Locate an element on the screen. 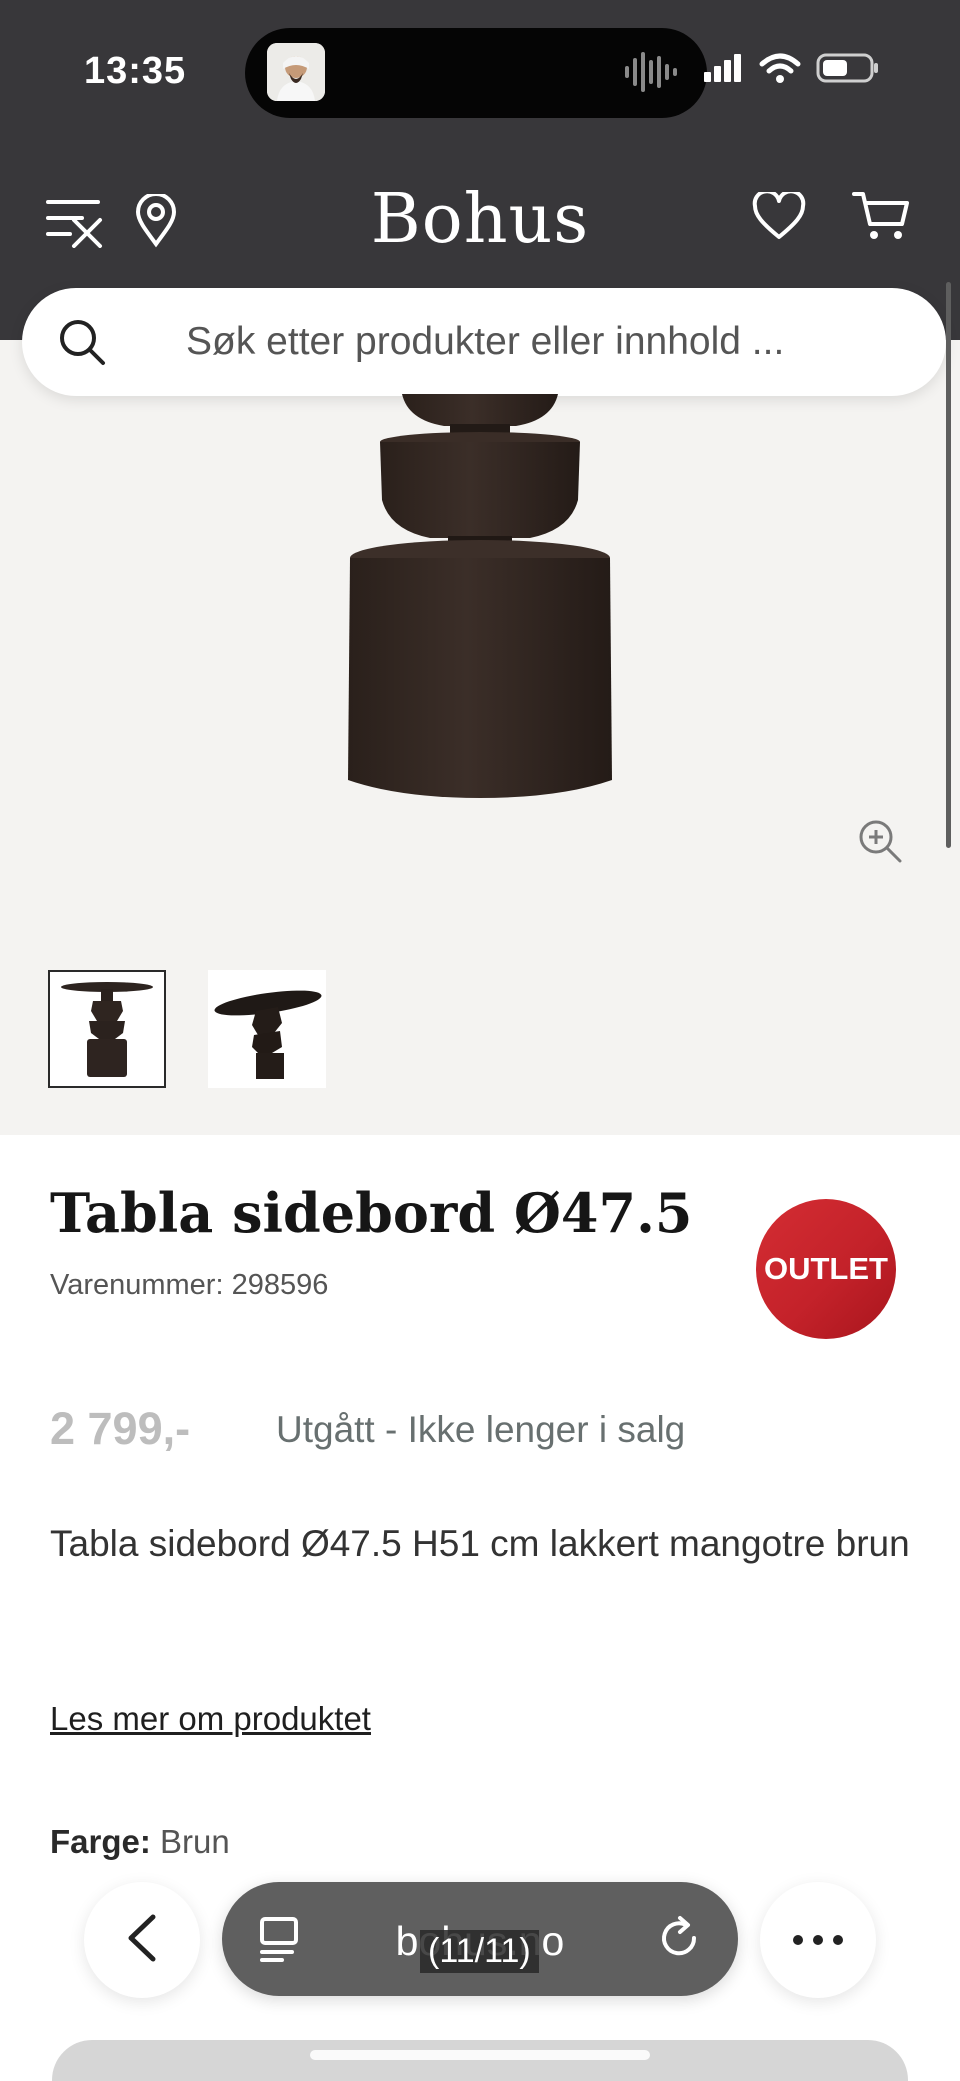 The image size is (960, 2081). home-indicator is located at coordinates (480, 2055).